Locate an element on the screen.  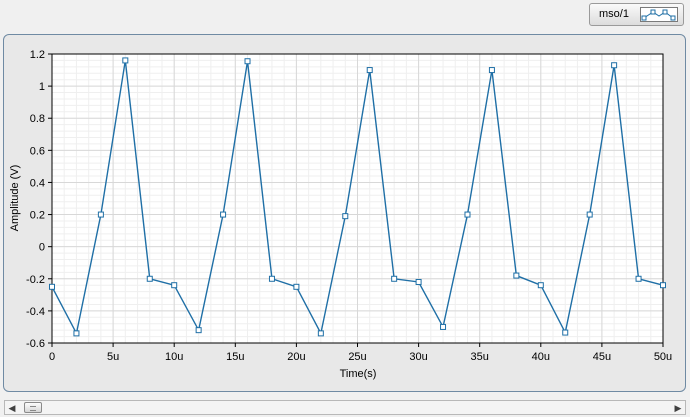
scroll-right-arrow-icon: ▶ is located at coordinates (678, 408).